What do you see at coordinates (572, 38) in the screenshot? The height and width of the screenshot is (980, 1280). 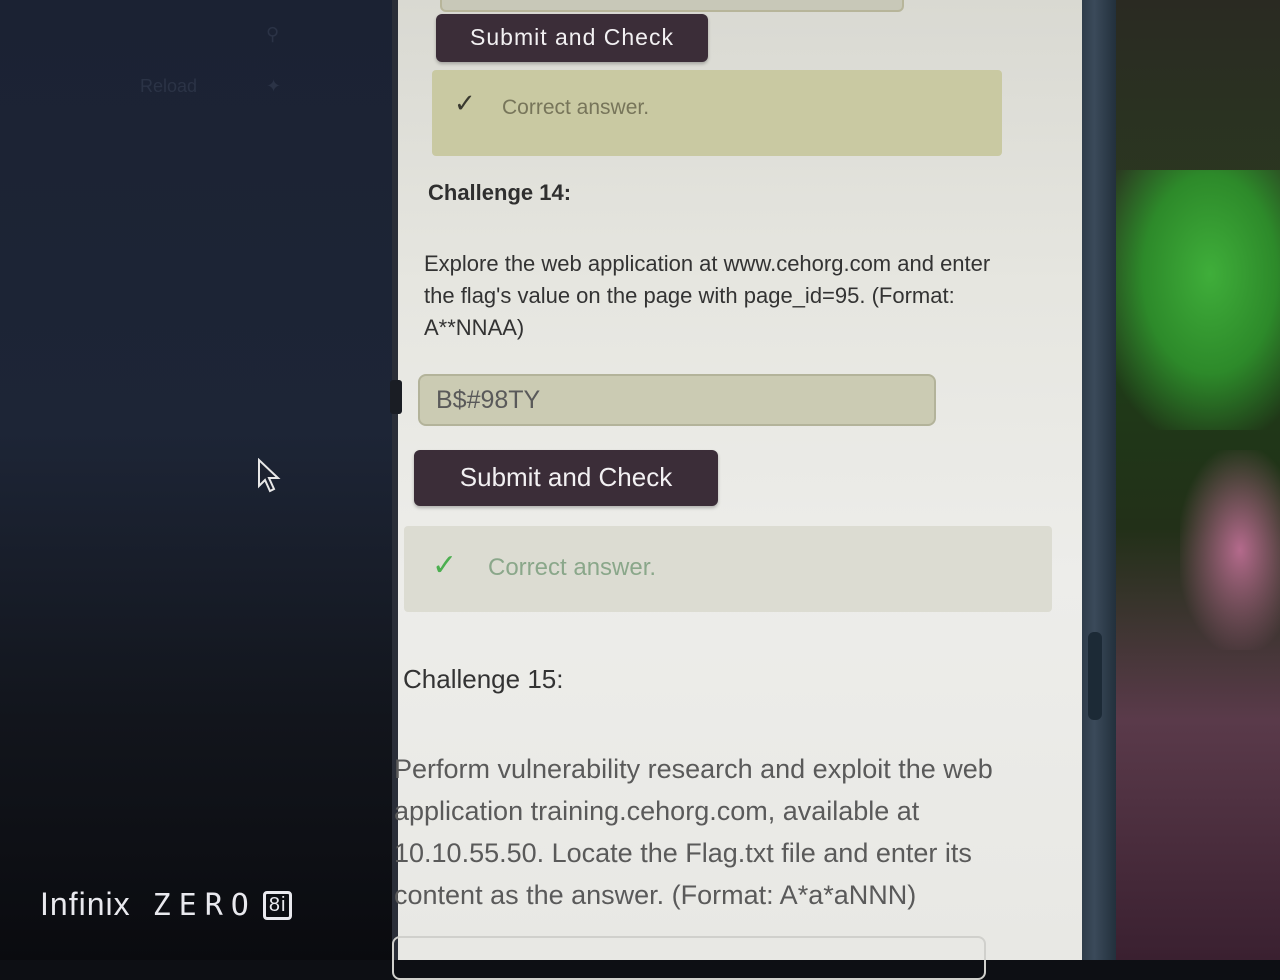 I see `submit-button-challenge-13: Submit and Check` at bounding box center [572, 38].